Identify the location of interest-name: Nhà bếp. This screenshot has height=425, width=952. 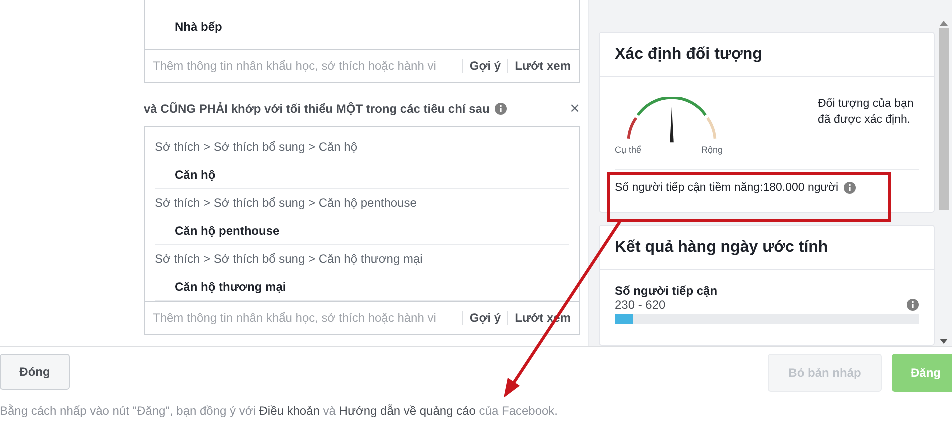
(198, 27).